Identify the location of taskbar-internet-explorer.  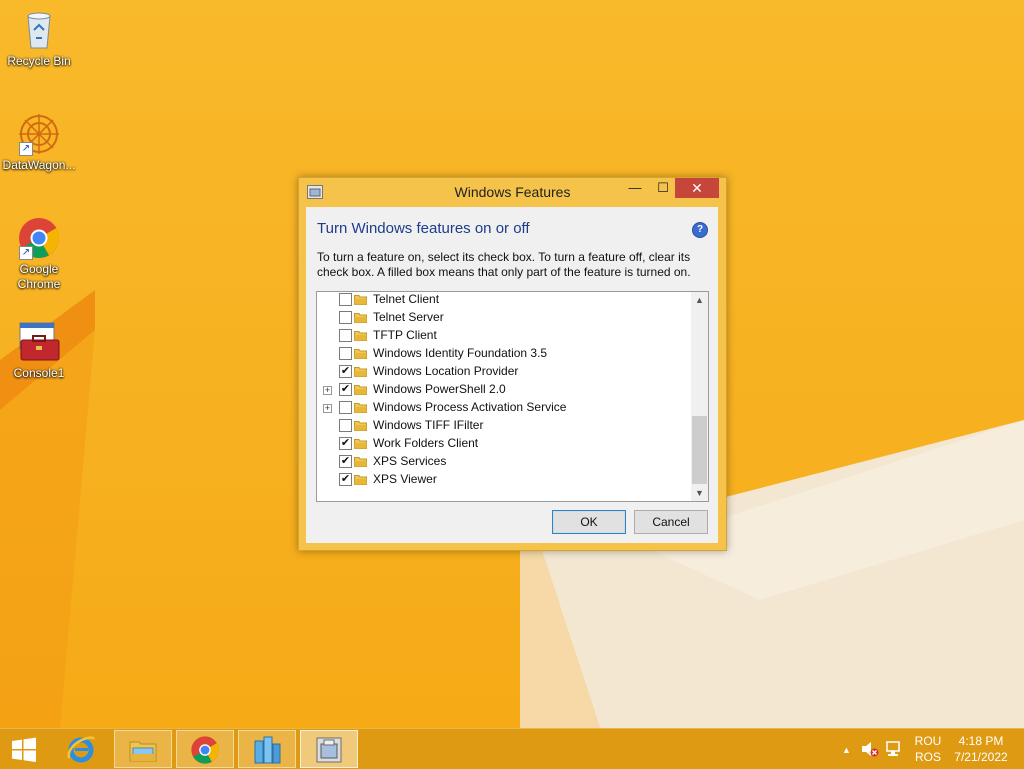
(81, 749).